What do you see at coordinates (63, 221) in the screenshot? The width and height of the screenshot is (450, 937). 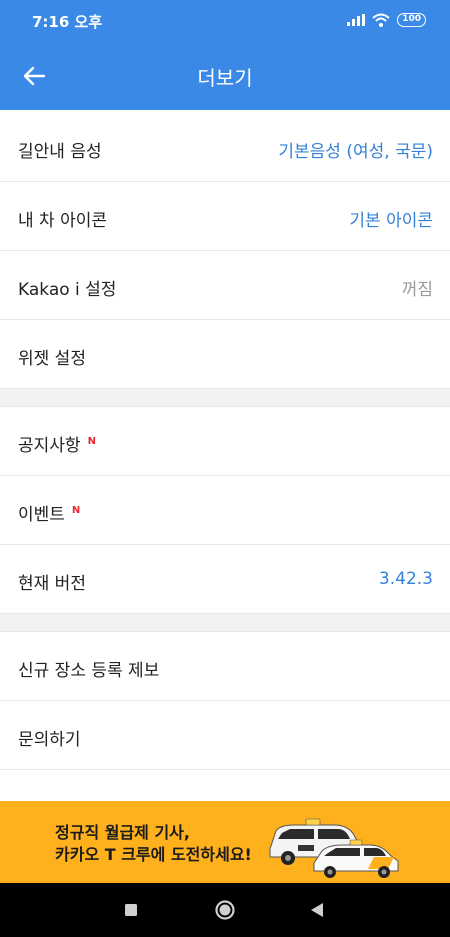 I see `car-icon-label: 내 차 아이콘` at bounding box center [63, 221].